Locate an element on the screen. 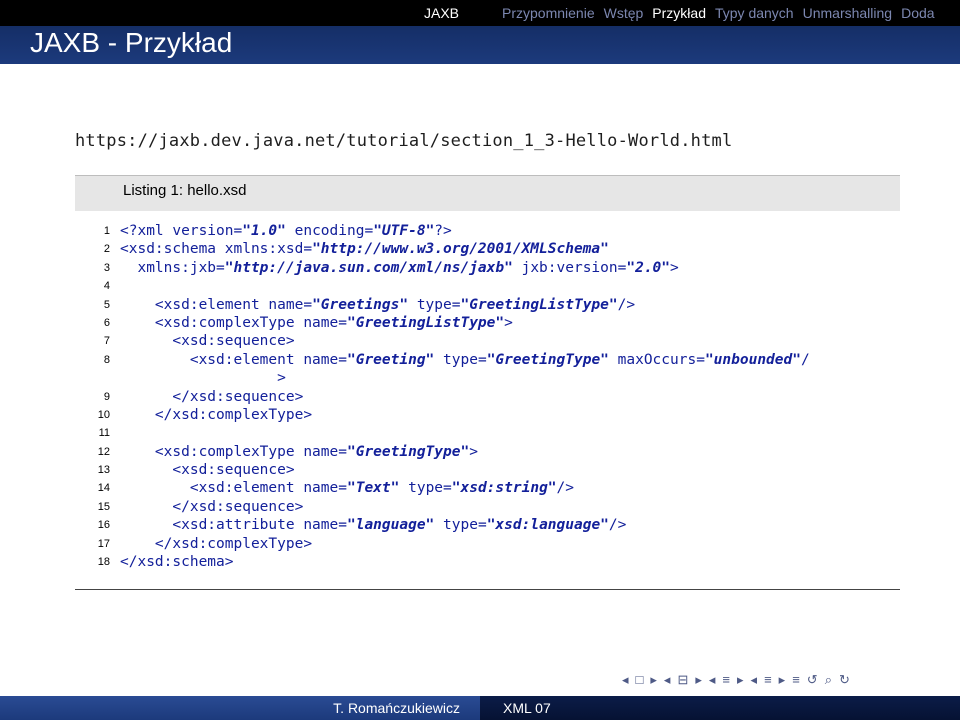 Image resolution: width=960 pixels, height=720 pixels. code-token: </xsd:sequence> is located at coordinates (212, 506).